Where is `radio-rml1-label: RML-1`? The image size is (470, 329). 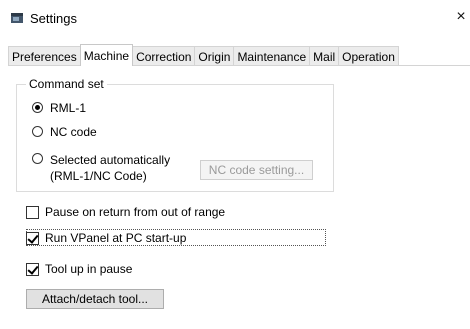 radio-rml1-label: RML-1 is located at coordinates (68, 108).